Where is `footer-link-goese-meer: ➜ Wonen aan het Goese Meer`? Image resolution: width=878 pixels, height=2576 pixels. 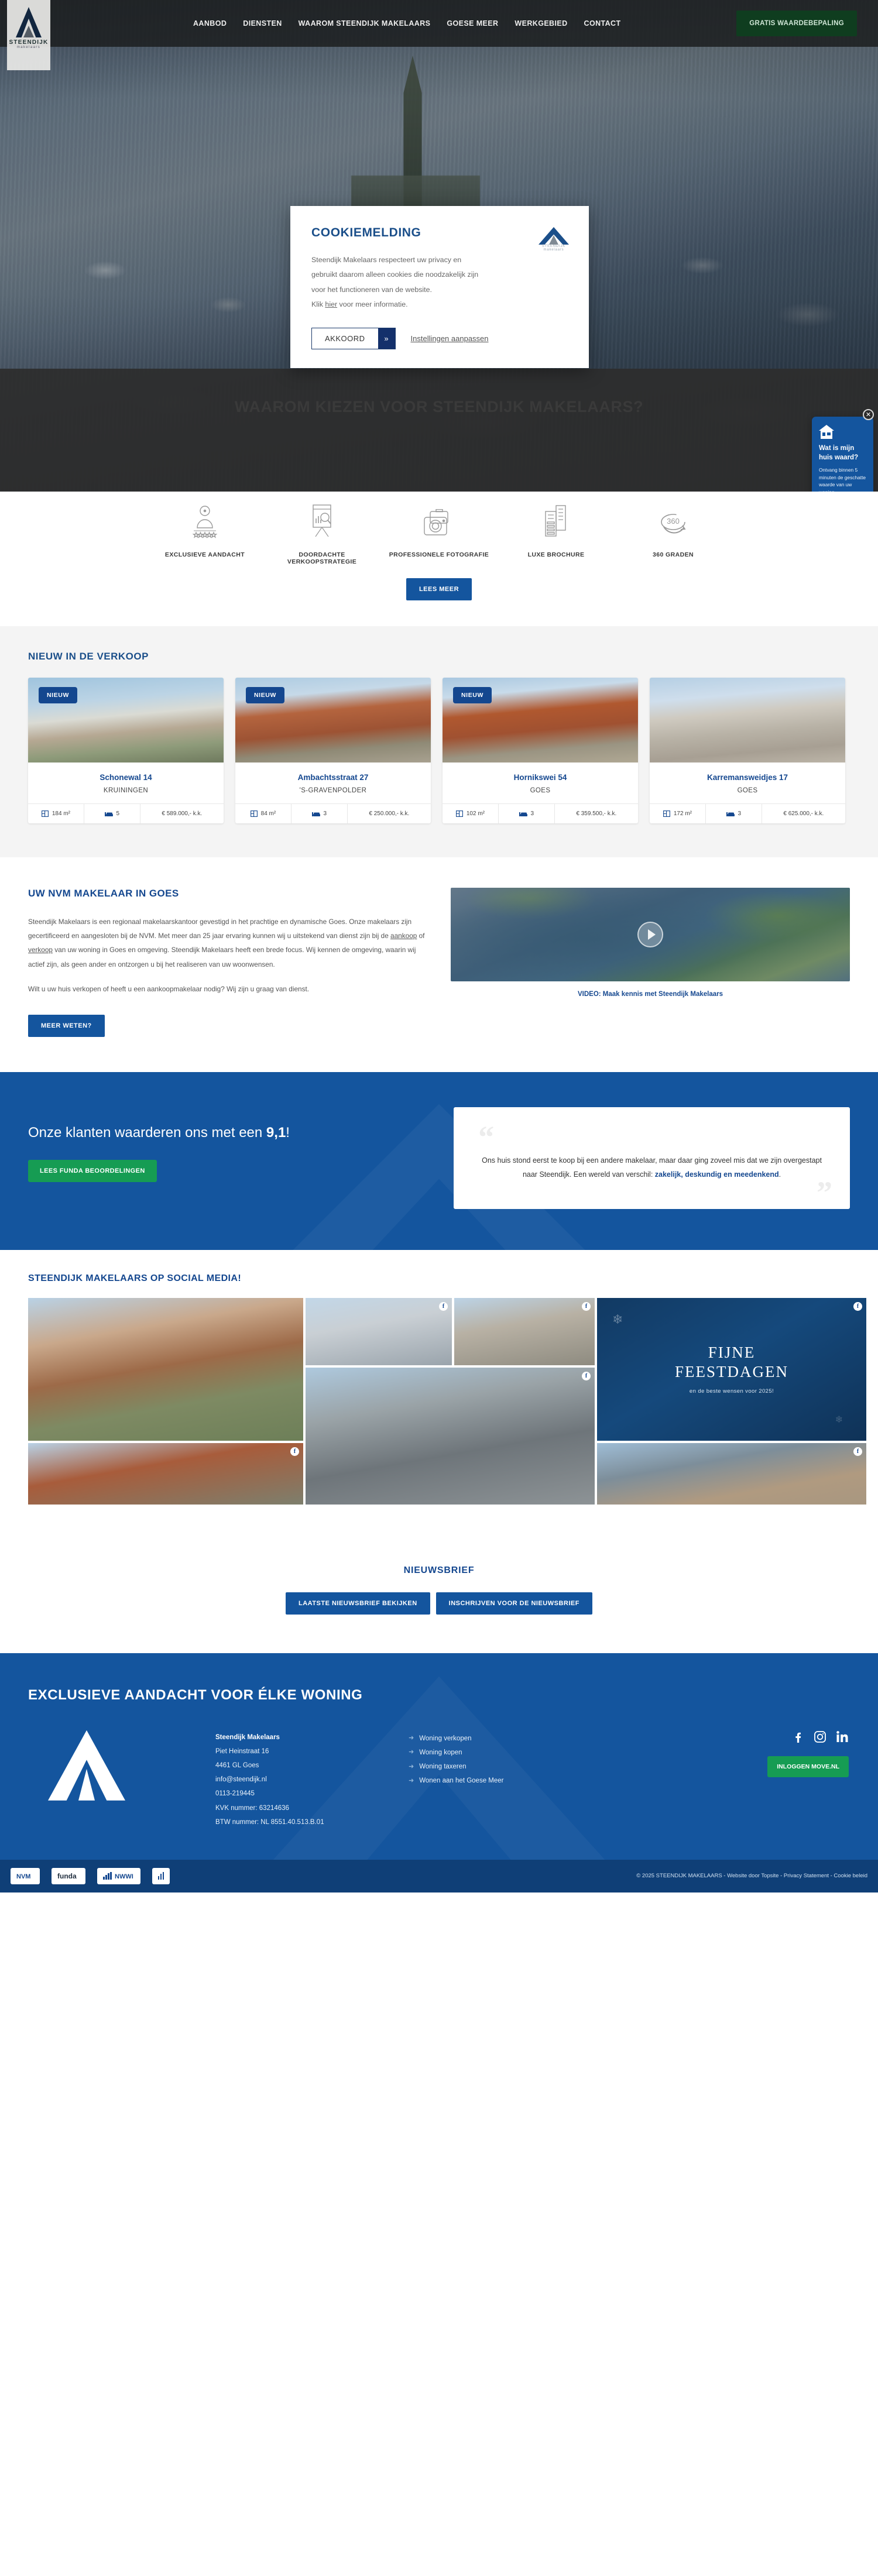 footer-link-goese-meer: ➜ Wonen aan het Goese Meer is located at coordinates (526, 1781).